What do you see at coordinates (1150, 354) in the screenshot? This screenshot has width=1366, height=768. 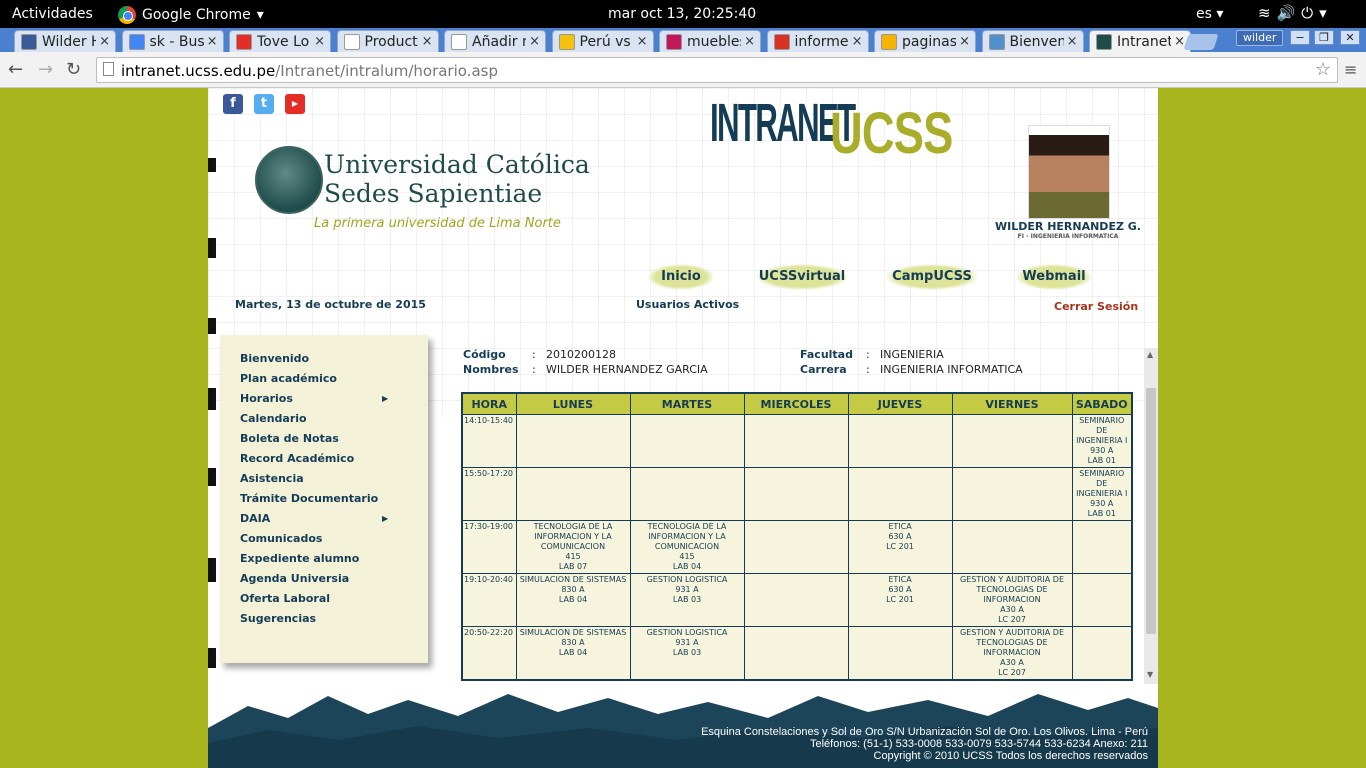 I see `scroll-up-icon: ▲` at bounding box center [1150, 354].